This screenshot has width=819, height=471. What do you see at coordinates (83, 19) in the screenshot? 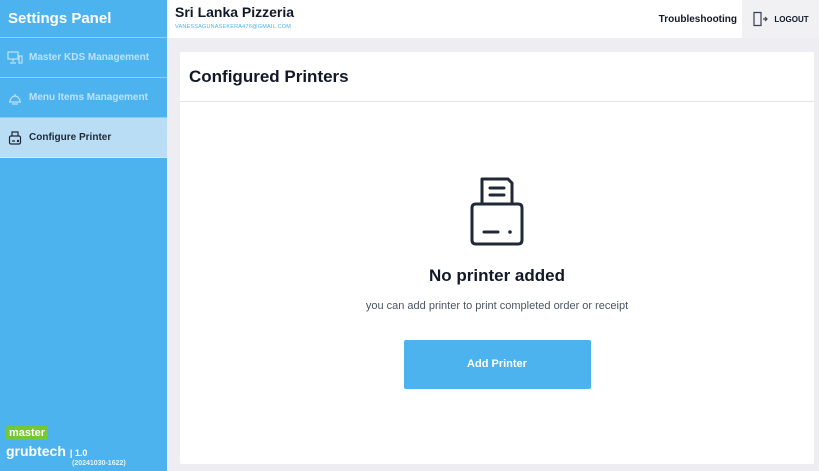
I see `sidebar-title: Settings Panel` at bounding box center [83, 19].